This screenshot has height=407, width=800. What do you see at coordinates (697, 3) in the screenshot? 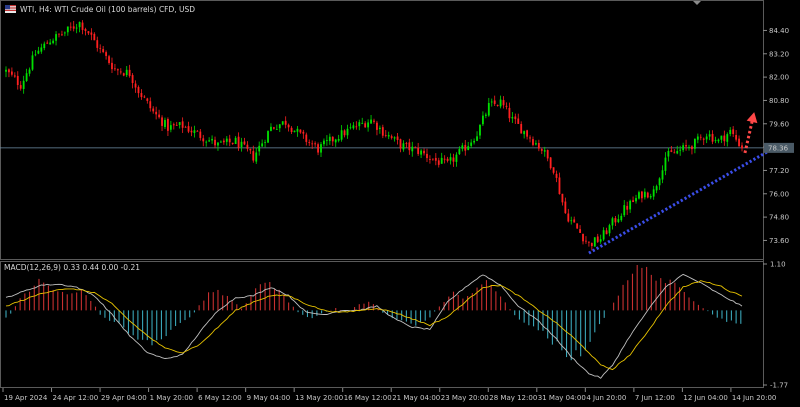
I see `chart-shift-marker-icon` at bounding box center [697, 3].